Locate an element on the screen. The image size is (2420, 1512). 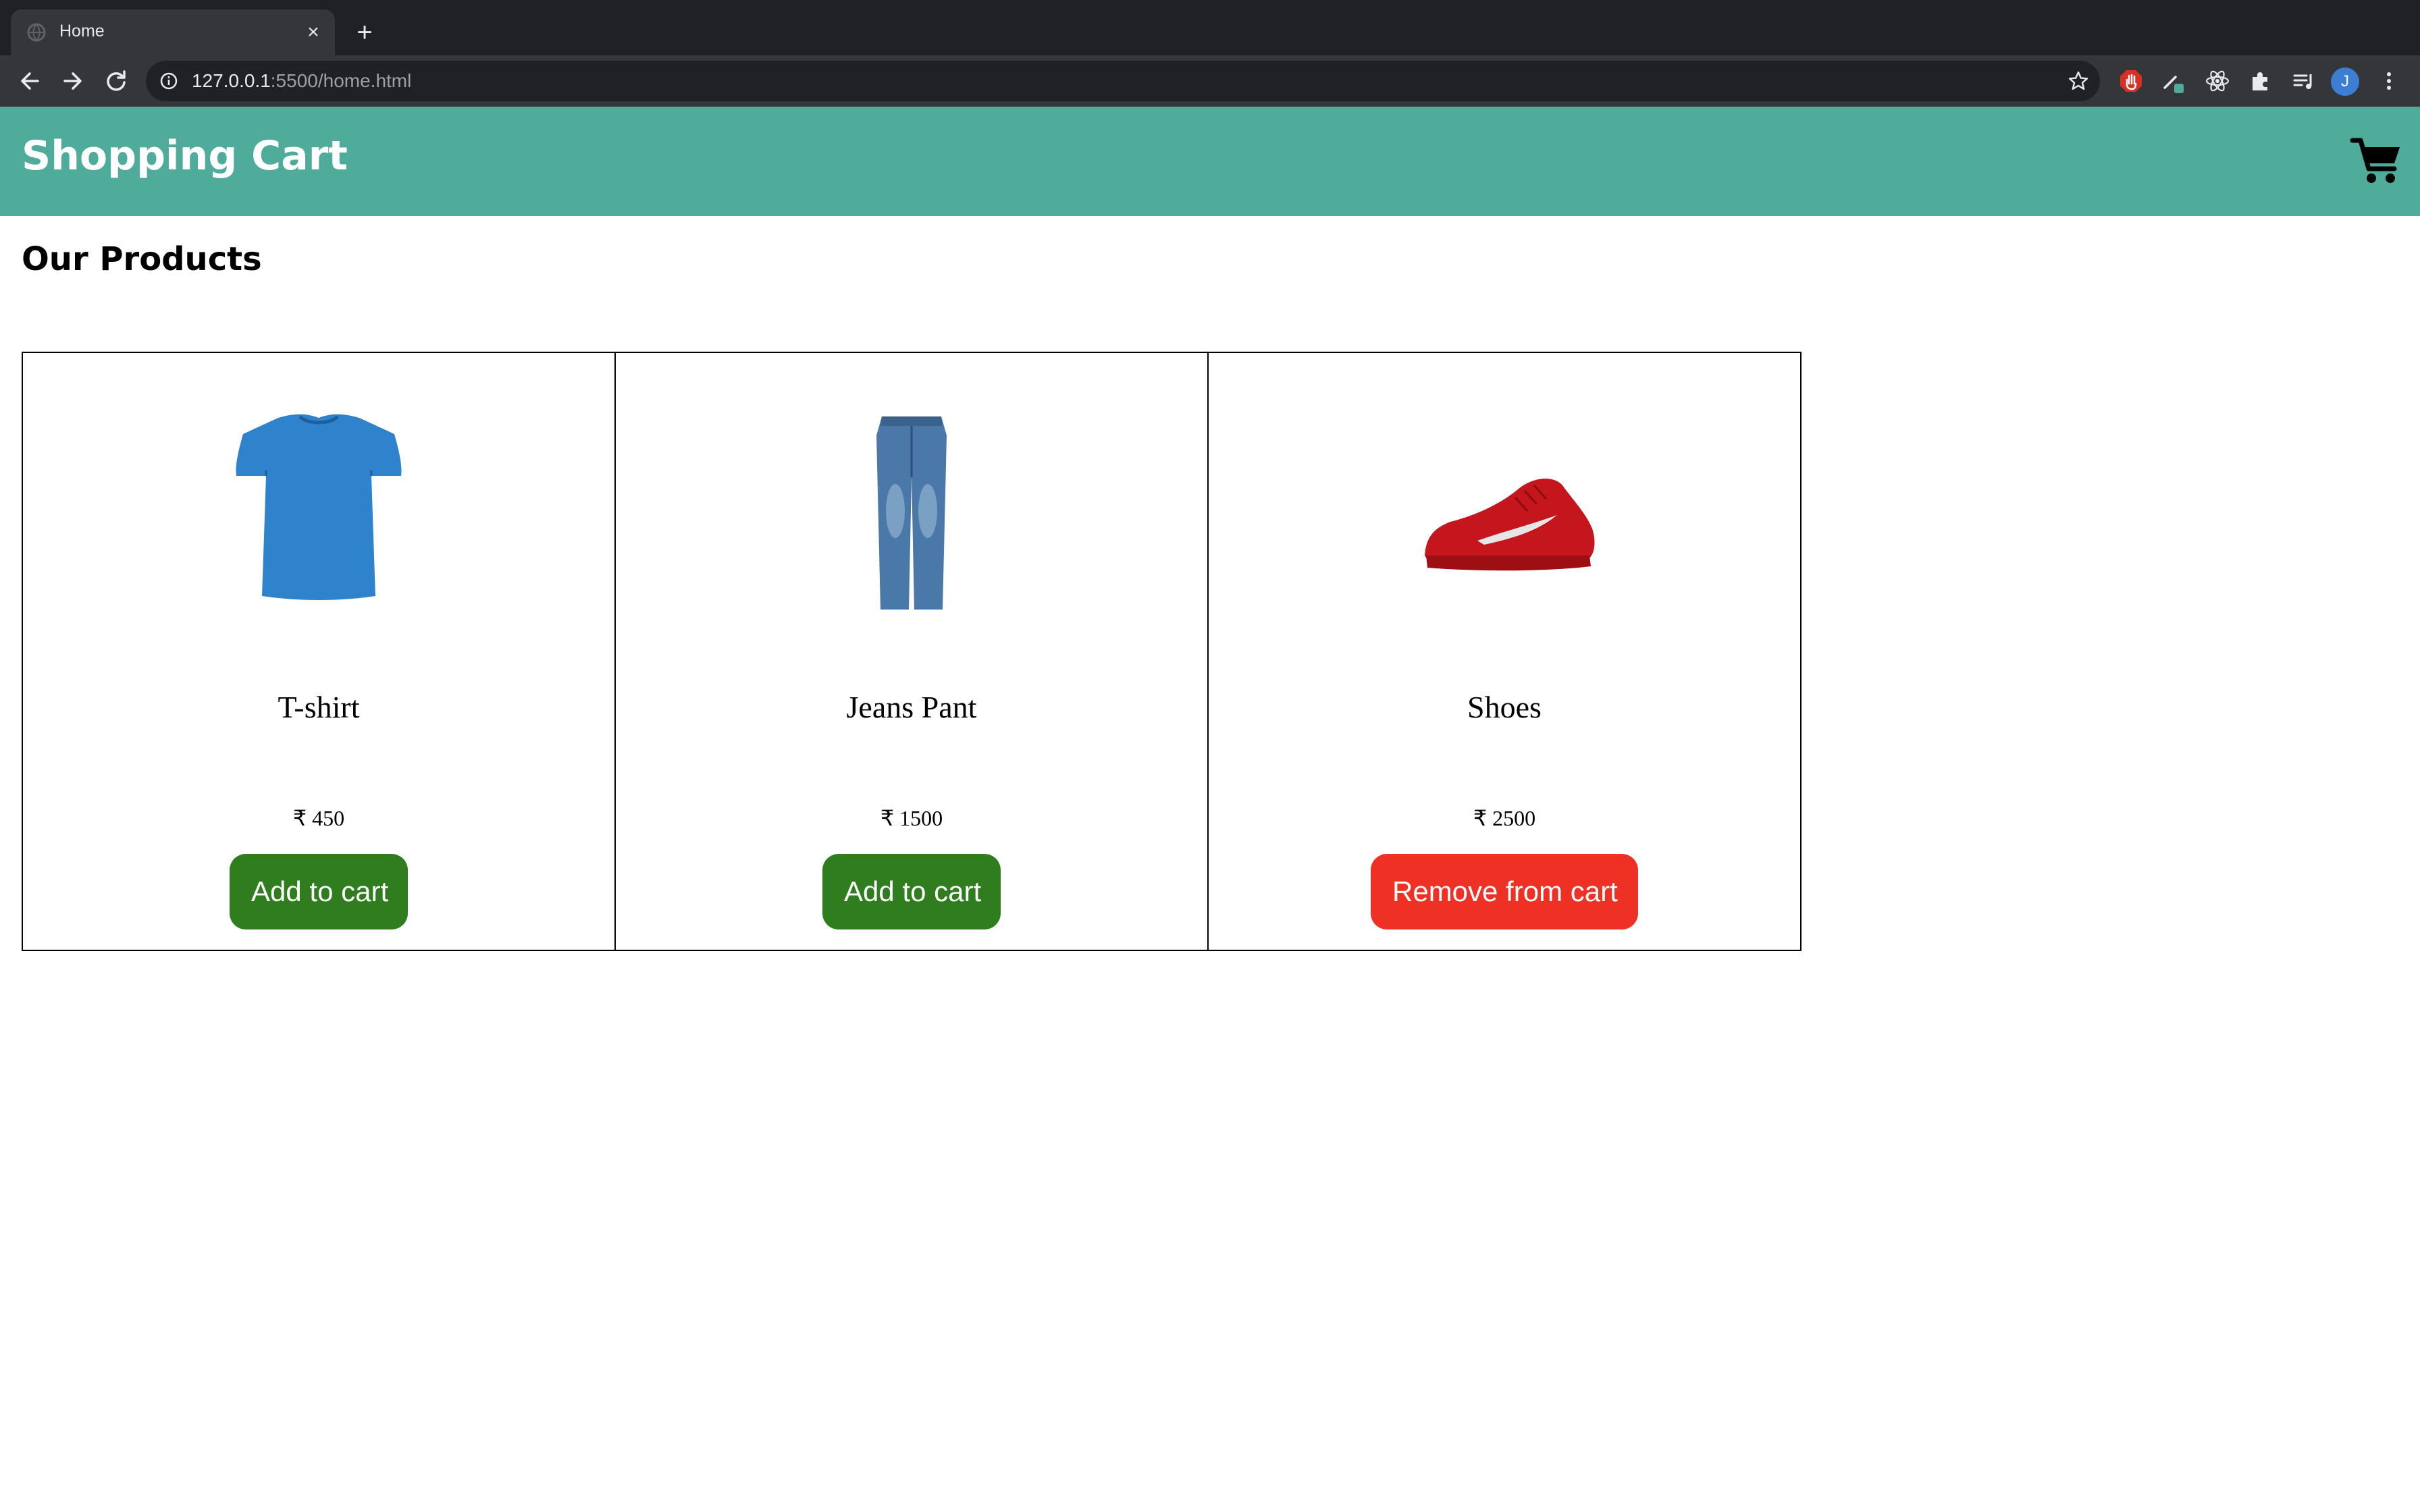
tab-title: Home is located at coordinates (82, 31).